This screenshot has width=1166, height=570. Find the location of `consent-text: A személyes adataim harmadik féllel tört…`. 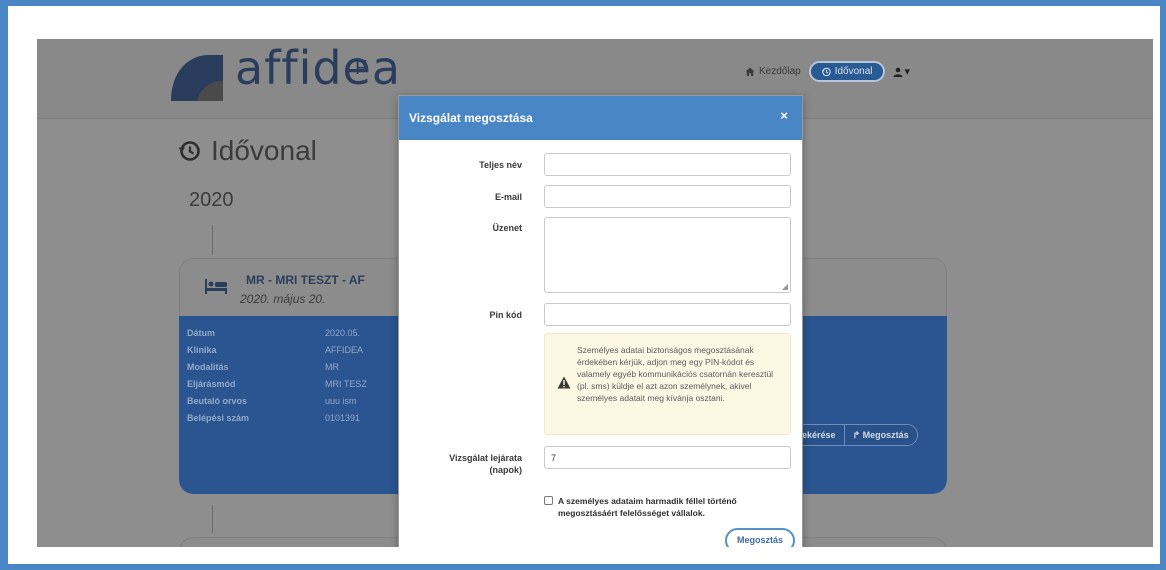

consent-text: A személyes adataim harmadik féllel tört… is located at coordinates (647, 507).